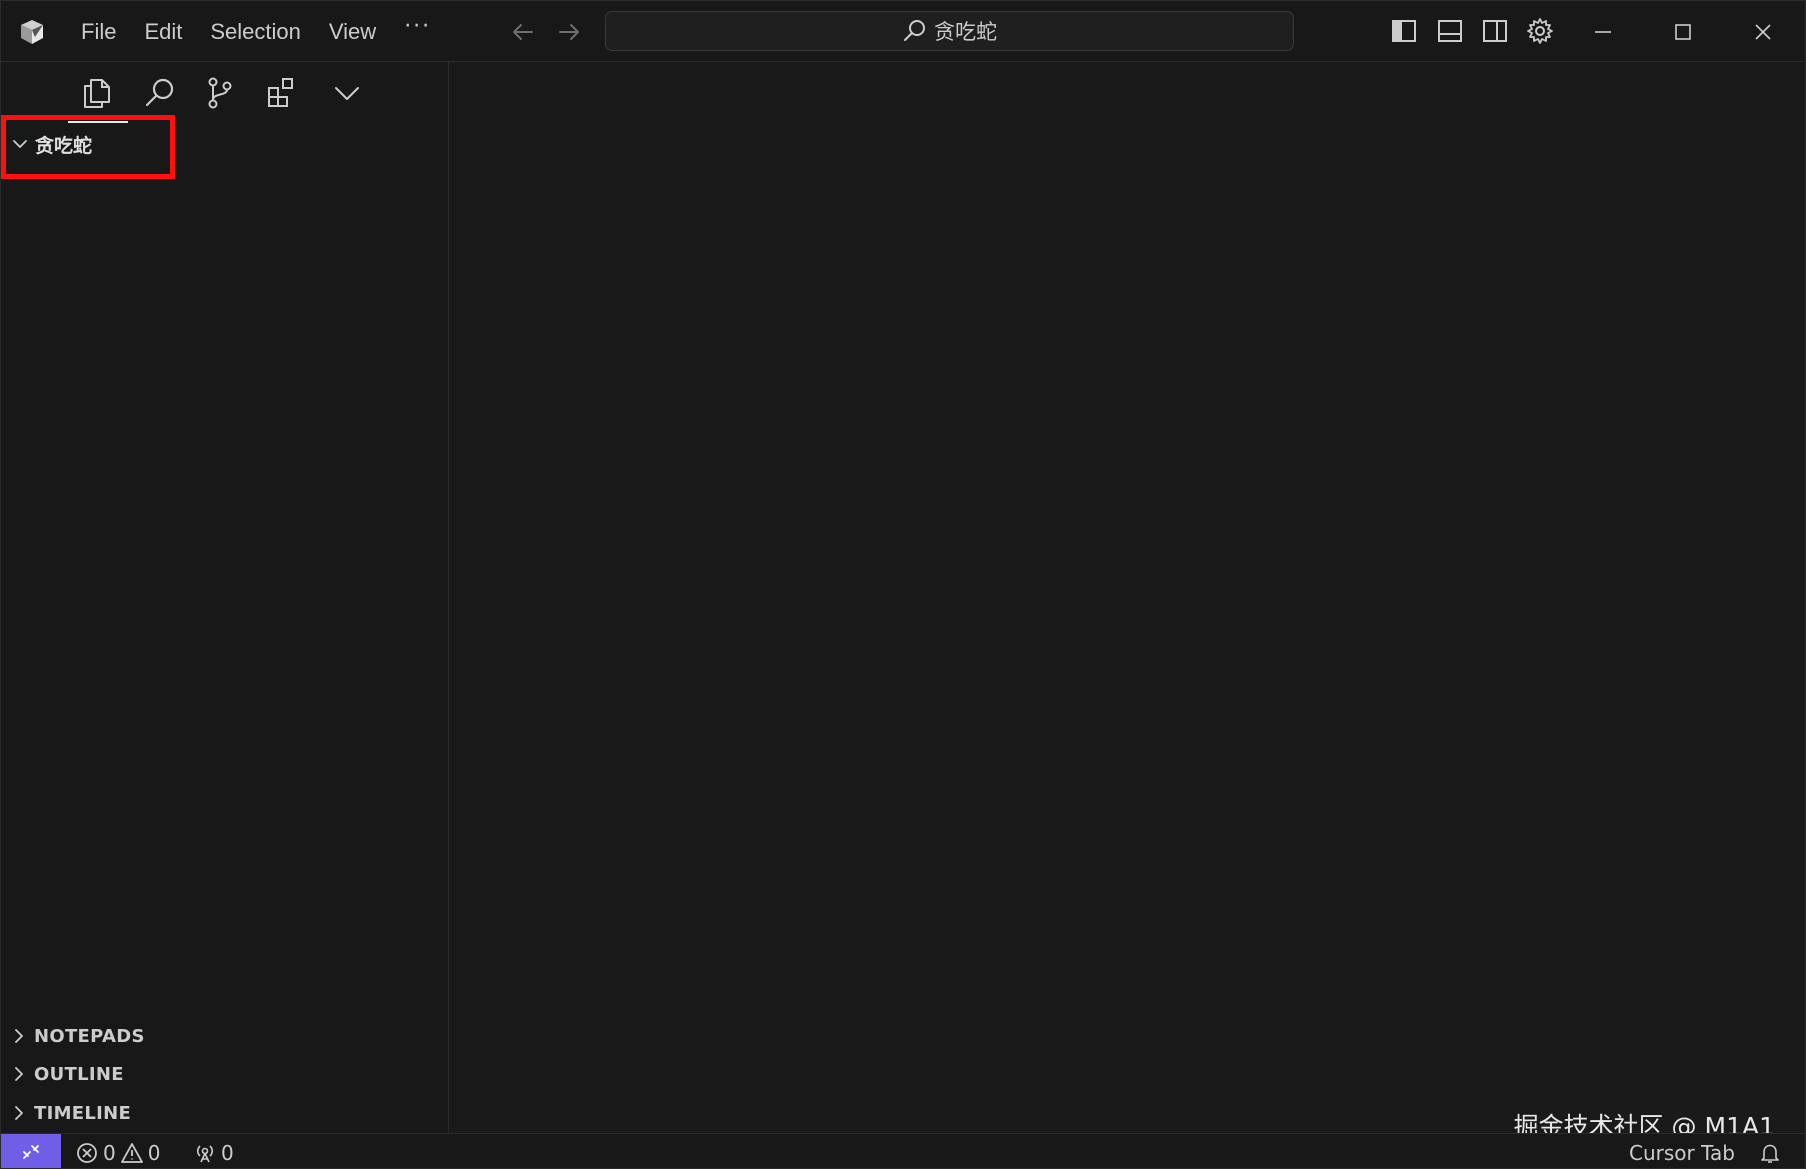  Describe the element at coordinates (205, 1153) in the screenshot. I see `broadcast-icon` at that location.